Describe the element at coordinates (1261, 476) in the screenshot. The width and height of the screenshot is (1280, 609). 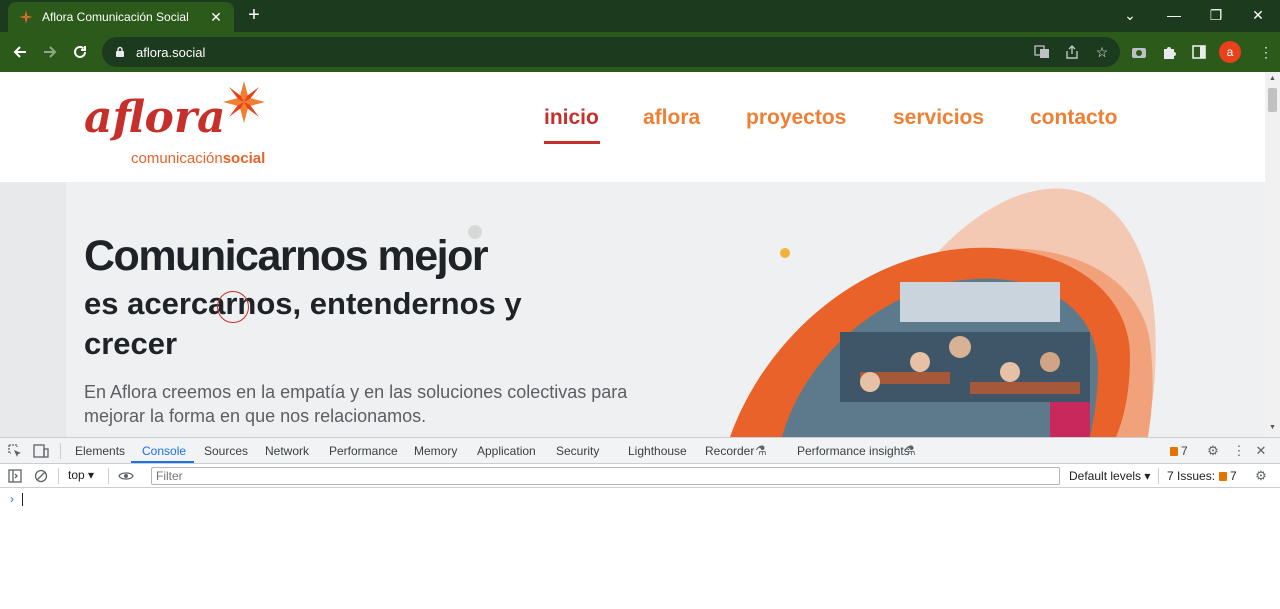
I see `console-settings-gear-icon: ⚙` at that location.